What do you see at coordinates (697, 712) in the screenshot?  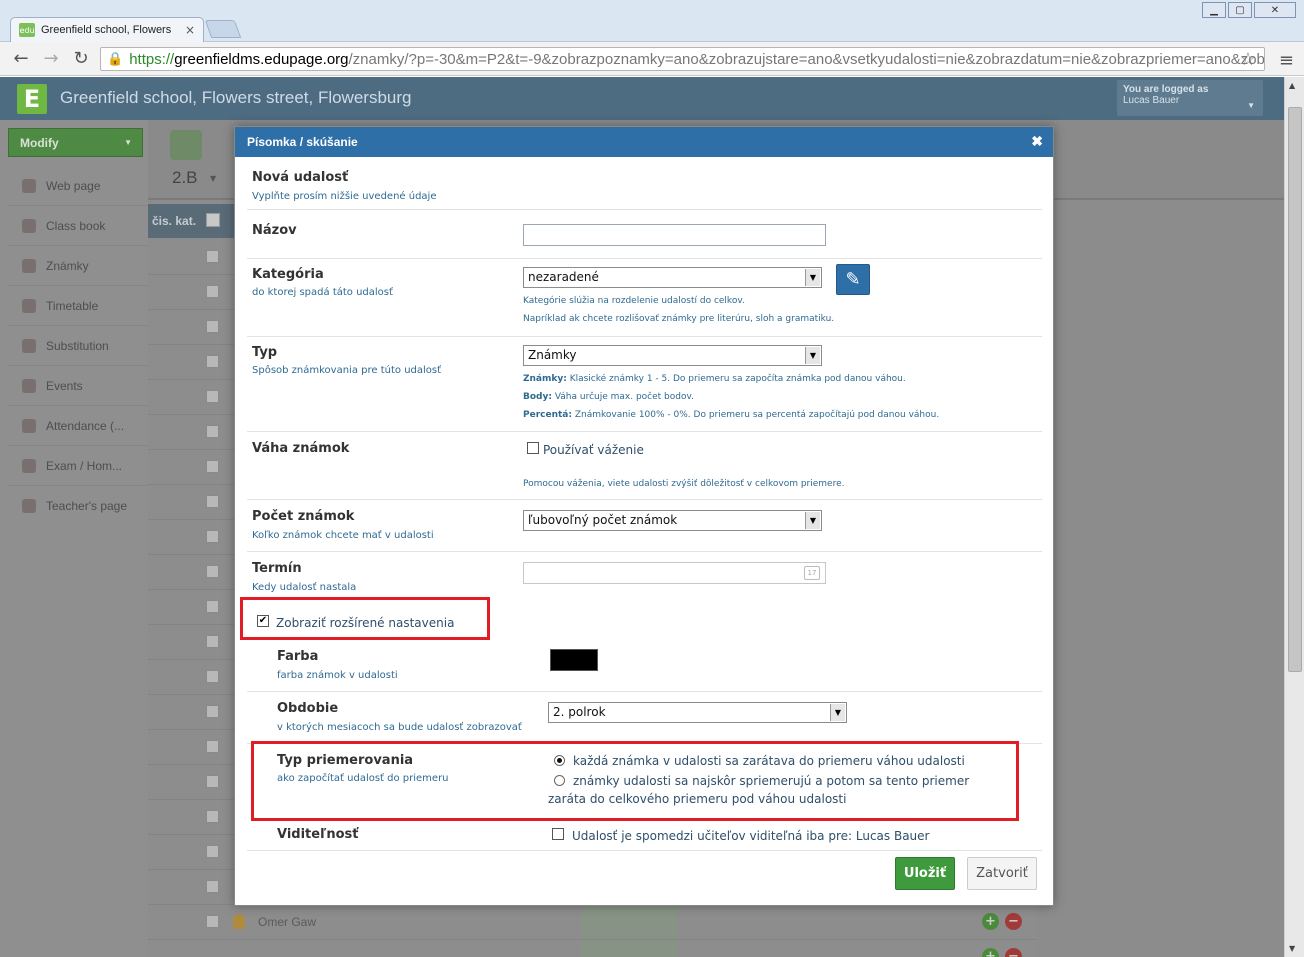 I see `period-select: 2. polrok ▼` at bounding box center [697, 712].